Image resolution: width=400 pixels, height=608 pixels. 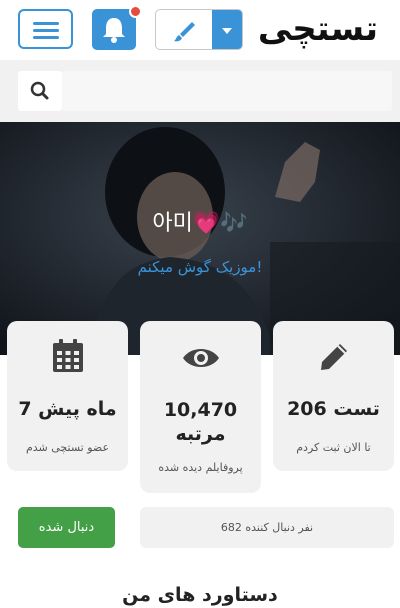 I want to click on site-logo: تستچی, so click(x=315, y=28).